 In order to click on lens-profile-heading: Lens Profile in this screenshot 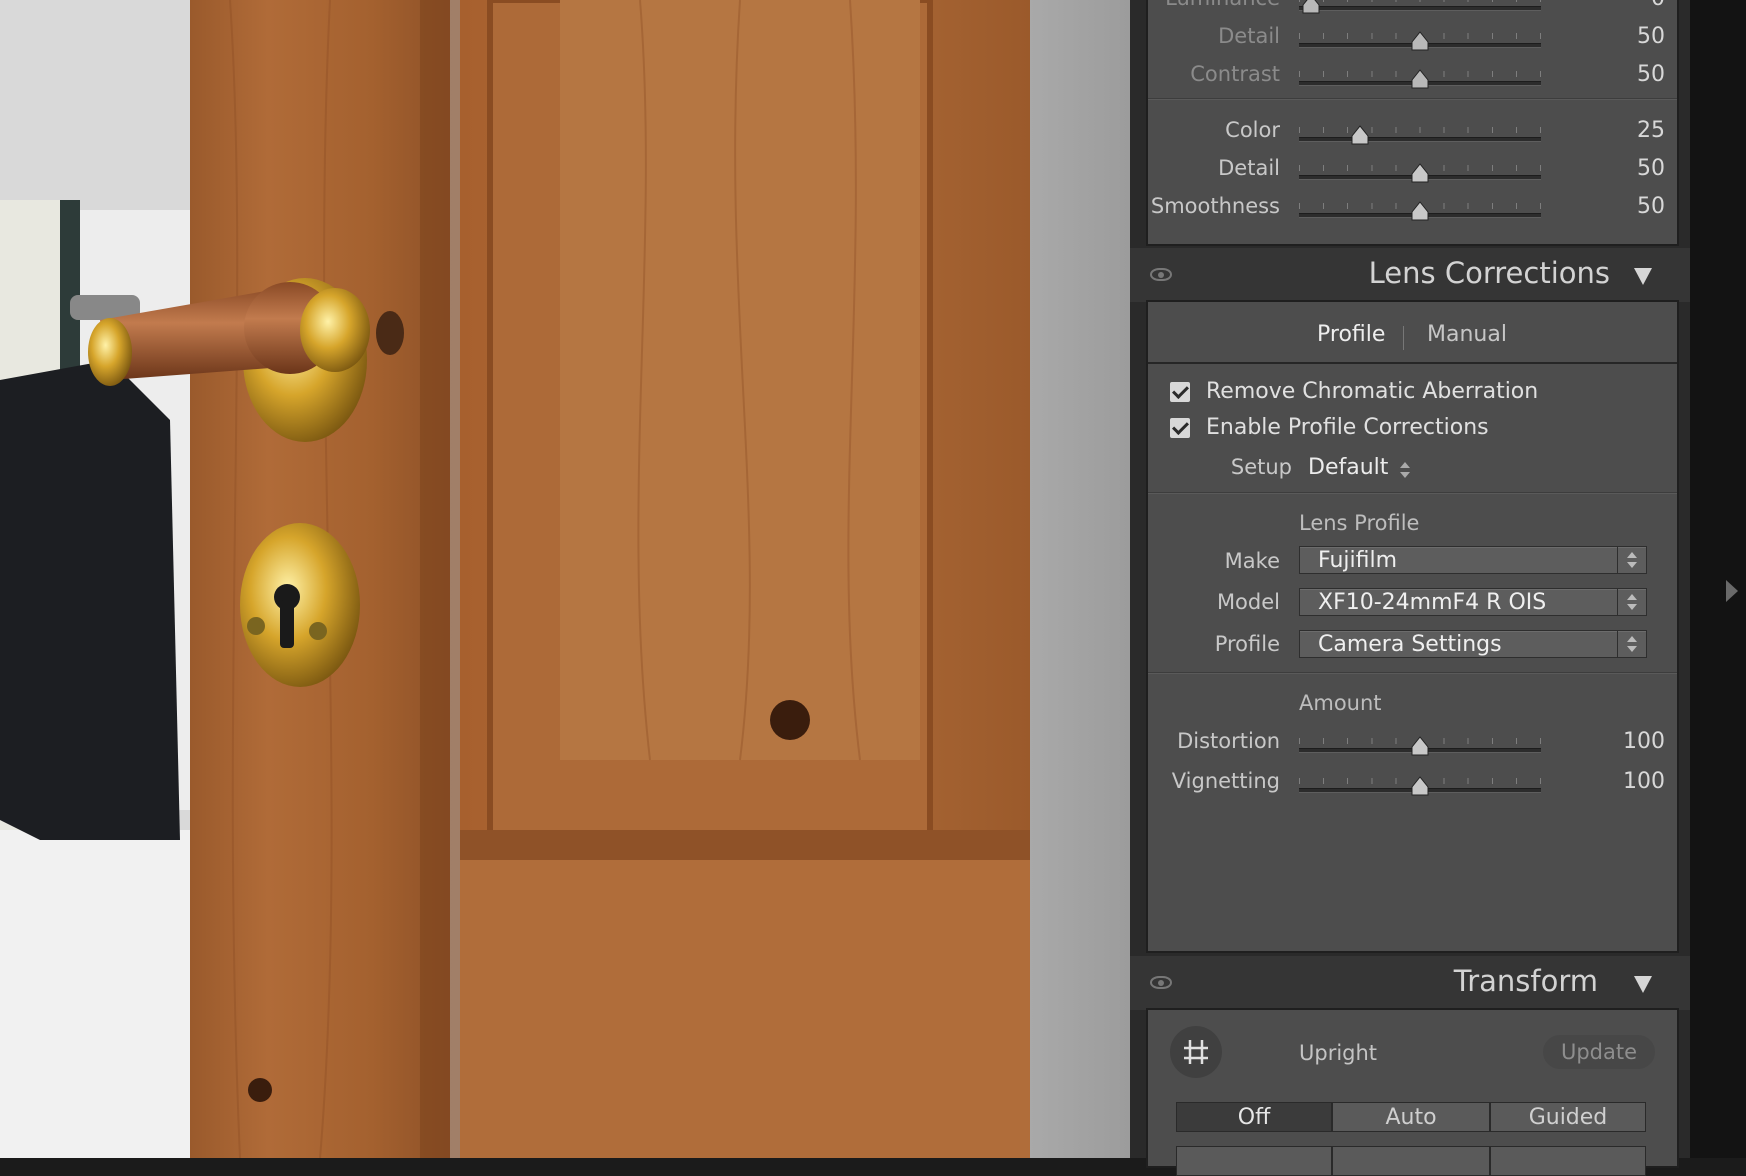, I will do `click(1359, 523)`.